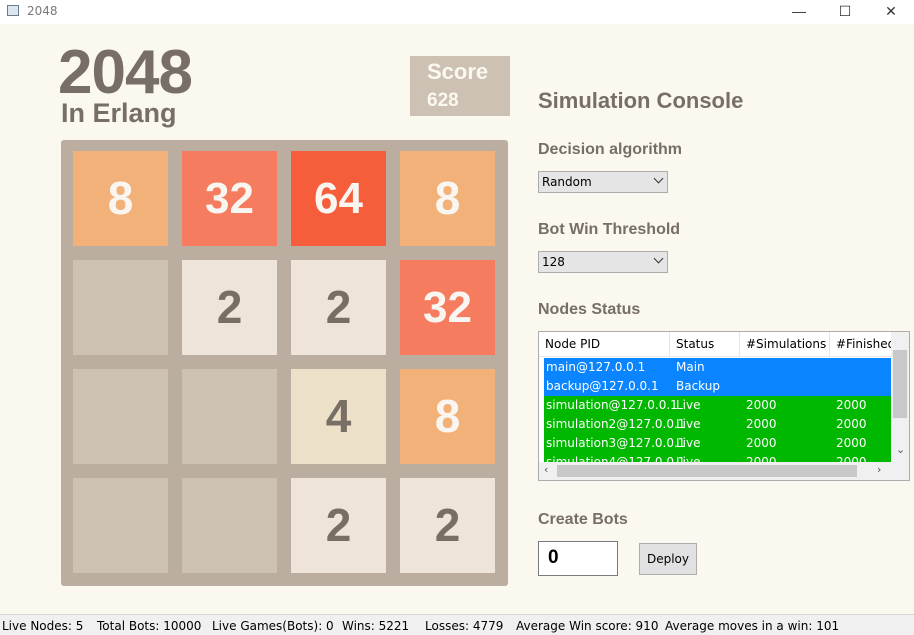 This screenshot has width=914, height=635. Describe the element at coordinates (891, 12) in the screenshot. I see `close-button: ✕` at that location.